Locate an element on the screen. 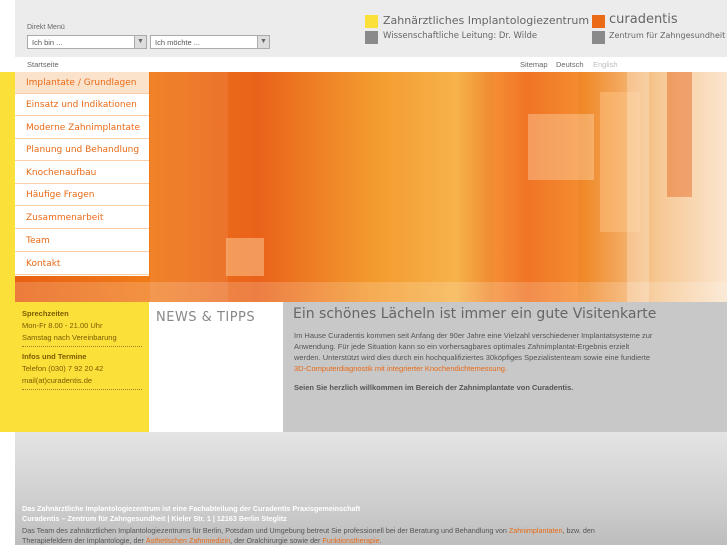 This screenshot has height=545, width=727. ich-bin-select: Ich bin ... ▼ is located at coordinates (87, 42).